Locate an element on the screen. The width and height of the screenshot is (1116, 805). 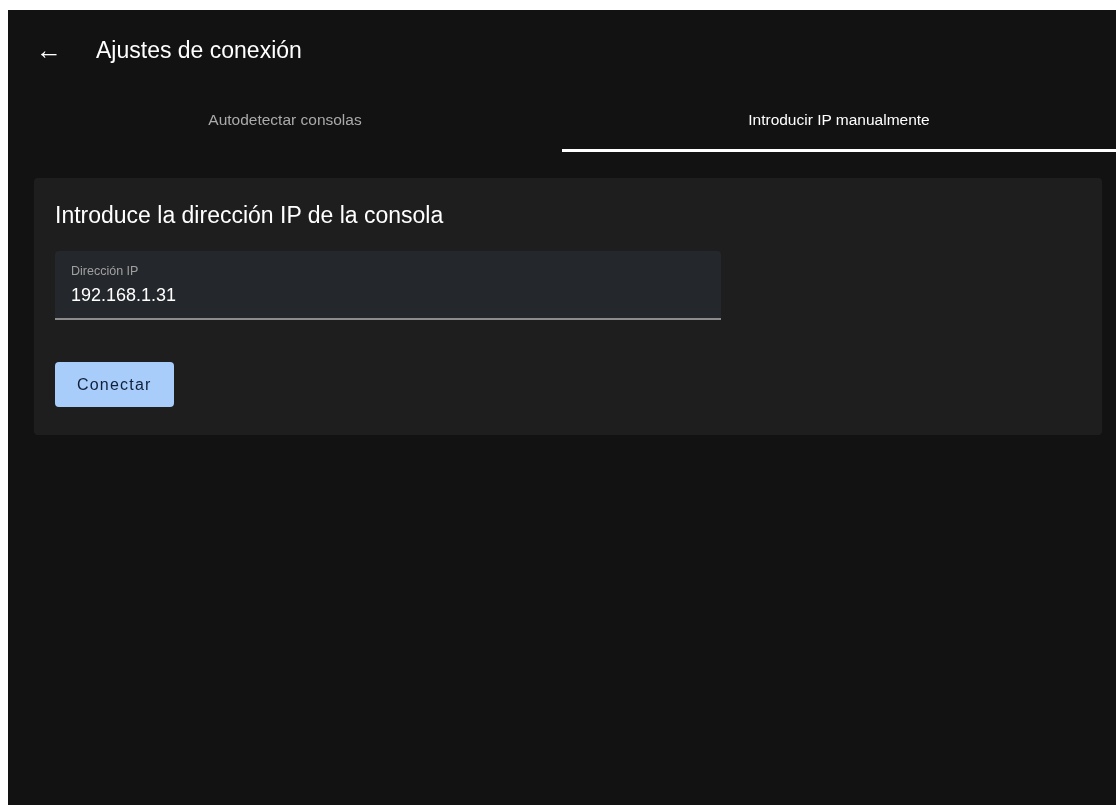
connect-button: Conectar is located at coordinates (114, 384).